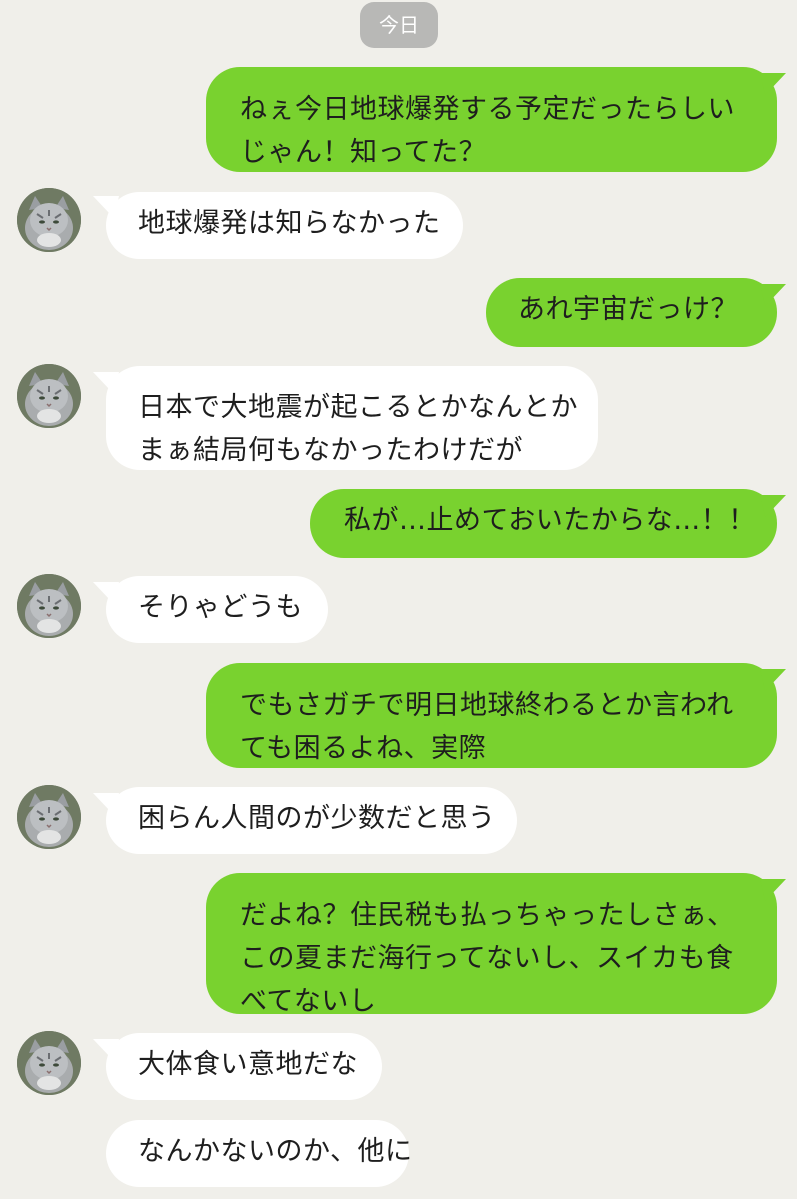 Image resolution: width=797 pixels, height=1199 pixels. I want to click on message-bubble-sent: 私が…止めておいたからな…！！, so click(543, 523).